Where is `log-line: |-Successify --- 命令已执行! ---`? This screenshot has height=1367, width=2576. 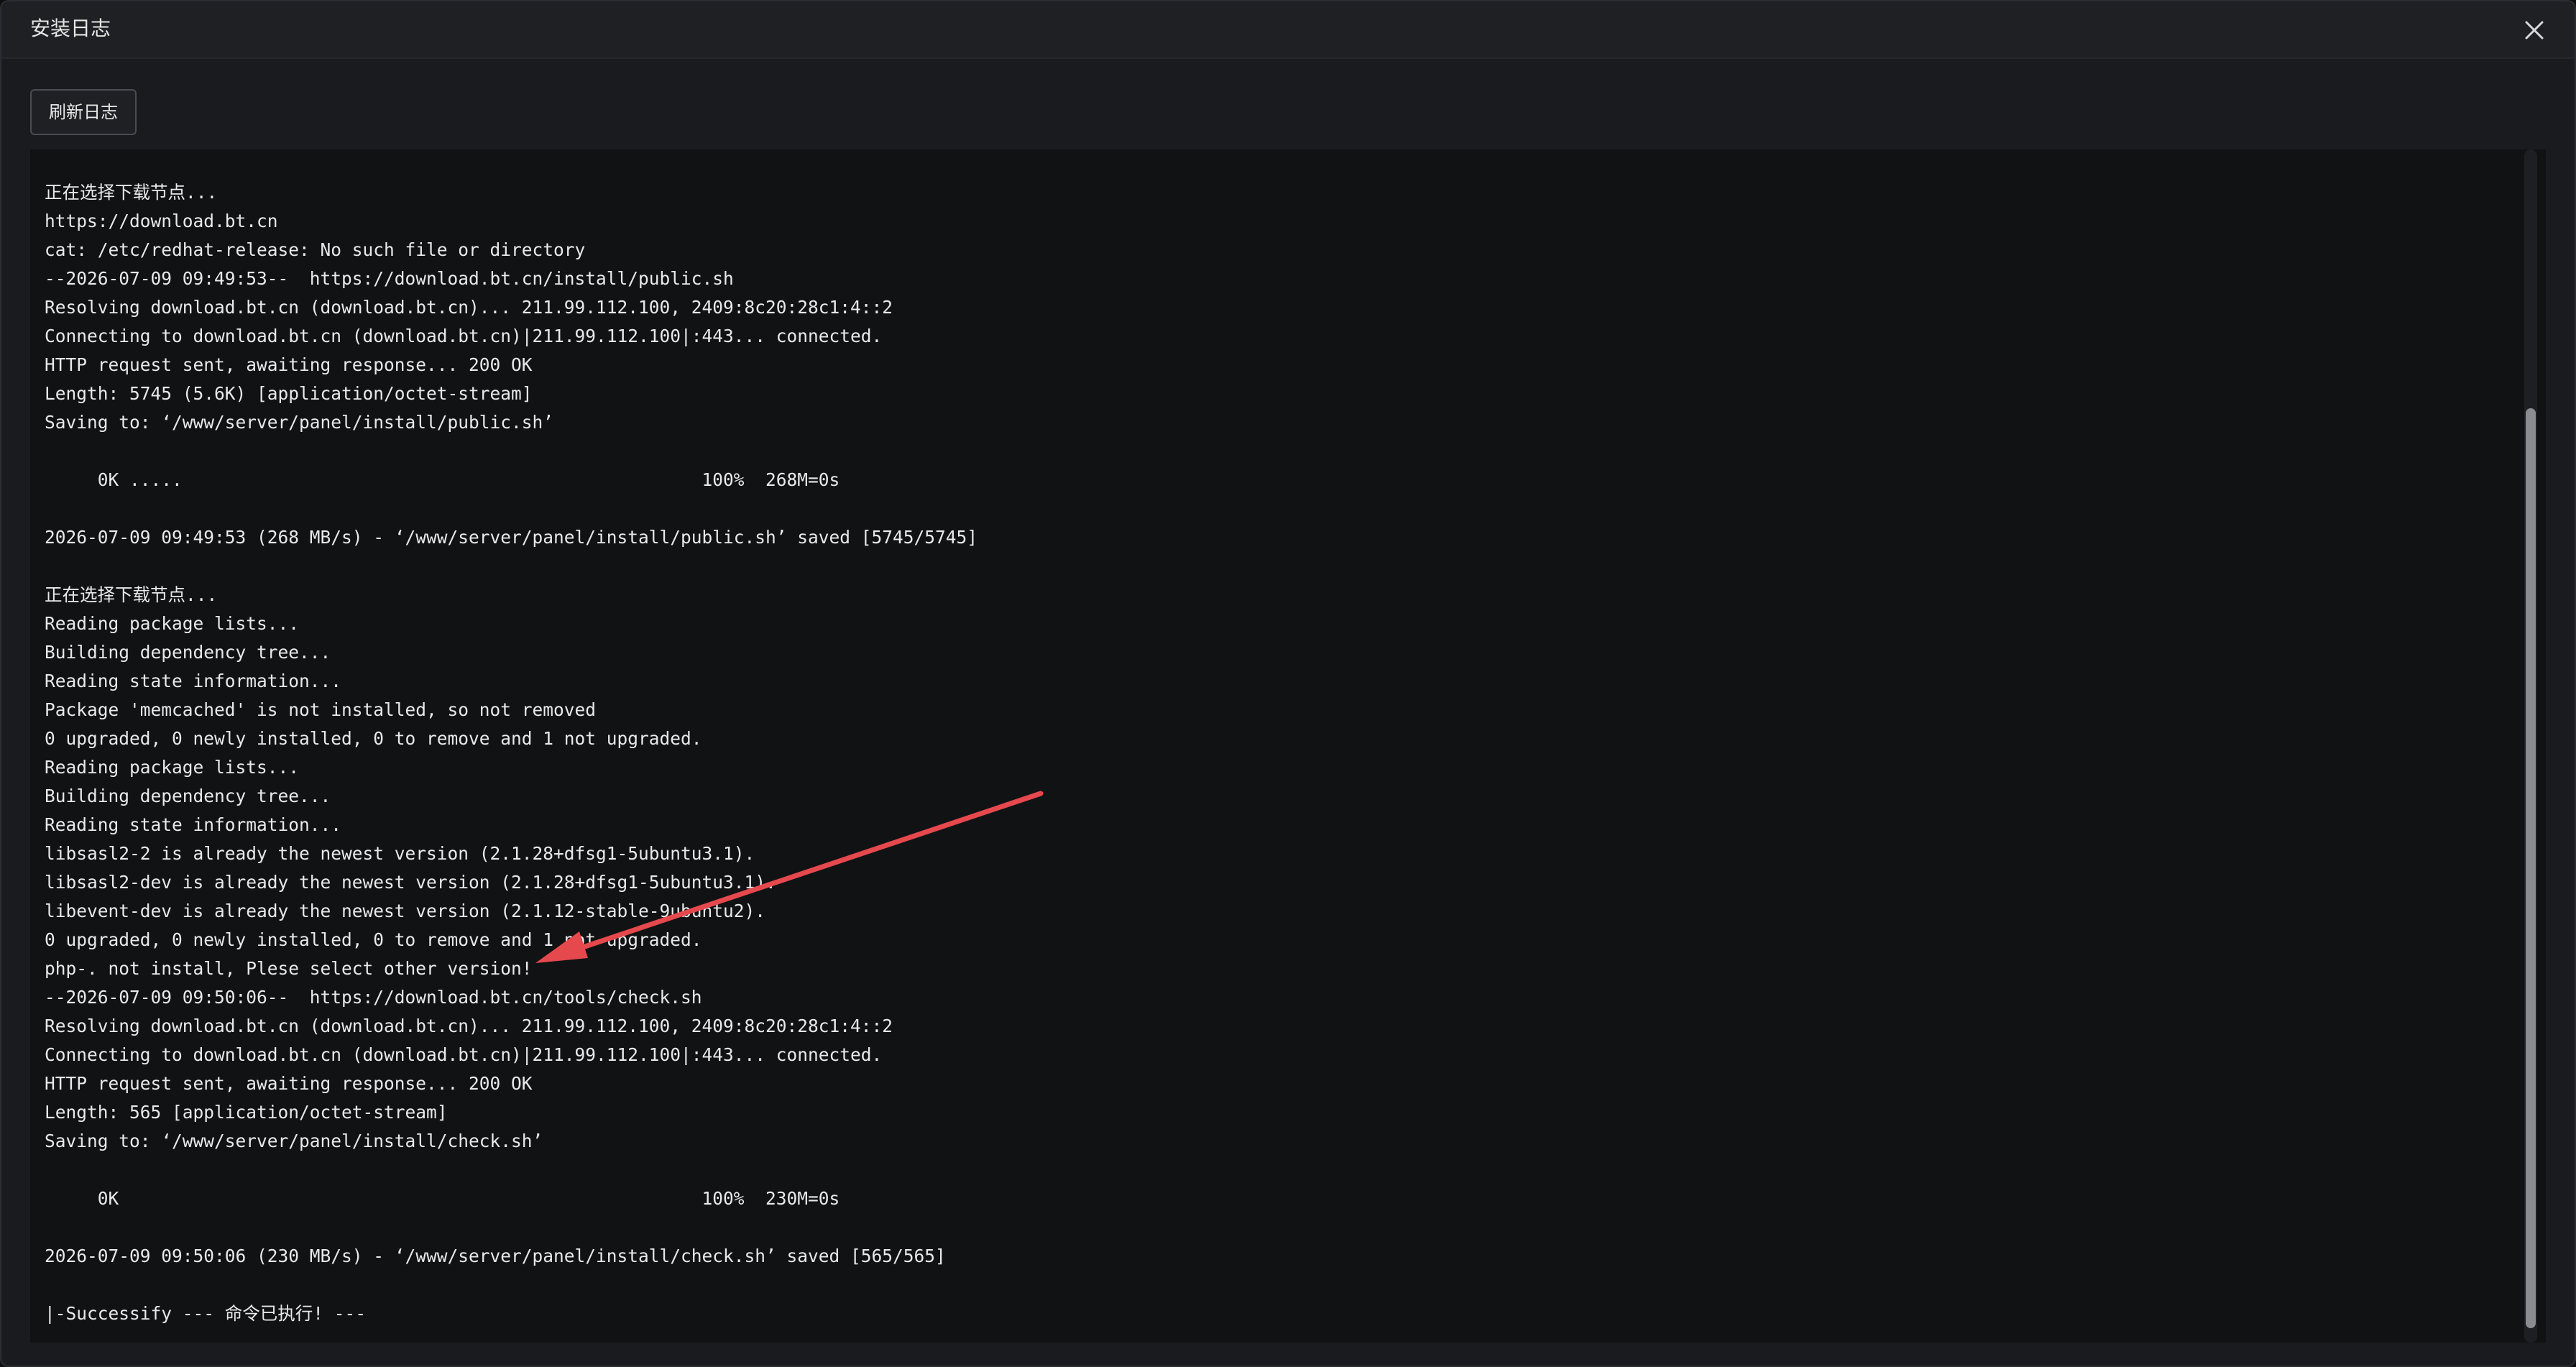 log-line: |-Successify --- 命令已执行! --- is located at coordinates (206, 1313).